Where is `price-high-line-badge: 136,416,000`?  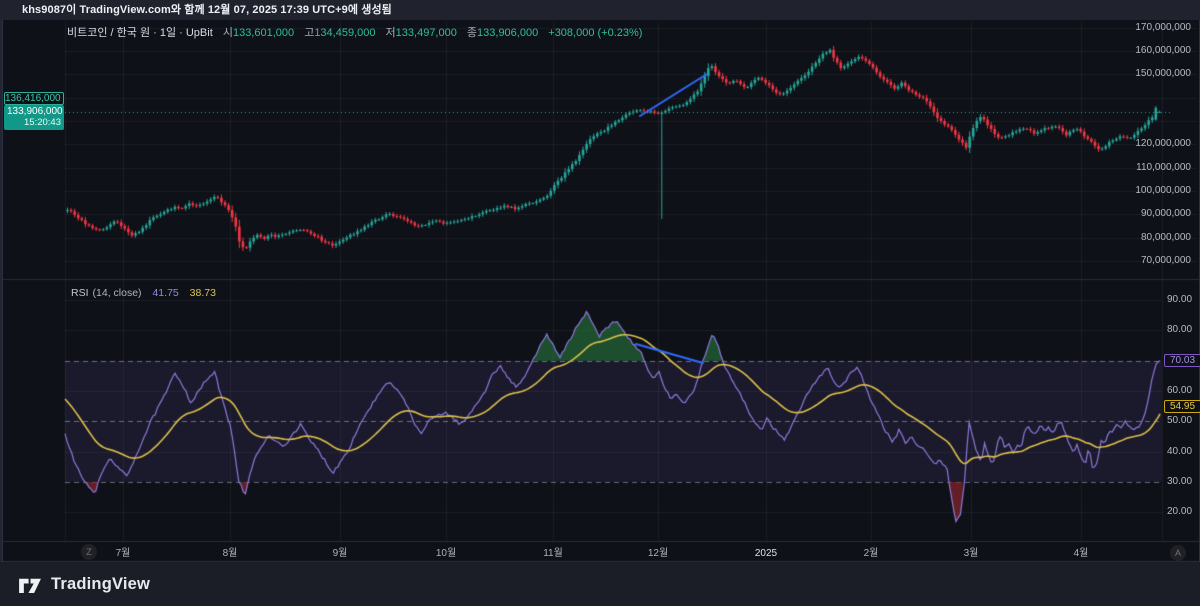
price-high-line-badge: 136,416,000 is located at coordinates (34, 99).